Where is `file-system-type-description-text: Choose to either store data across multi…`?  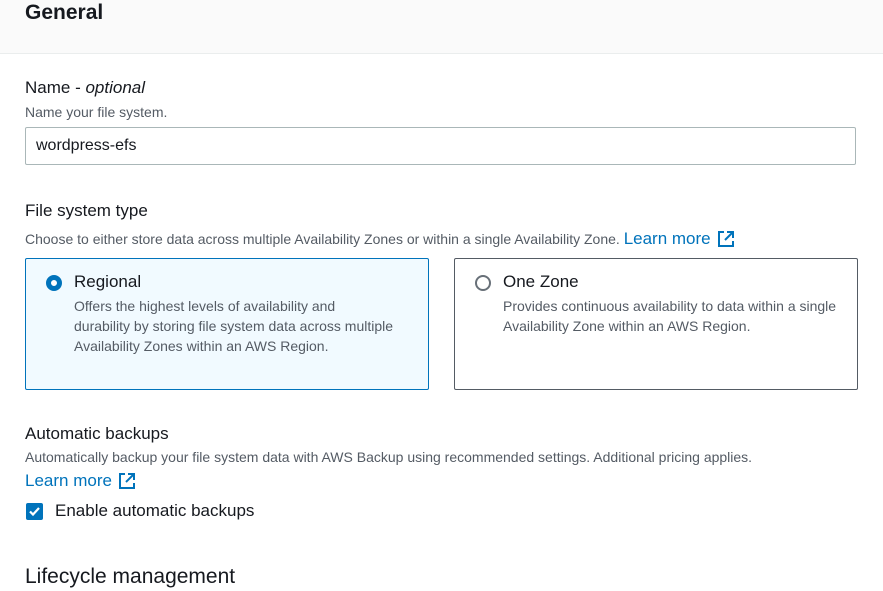 file-system-type-description-text: Choose to either store data across multi… is located at coordinates (322, 239).